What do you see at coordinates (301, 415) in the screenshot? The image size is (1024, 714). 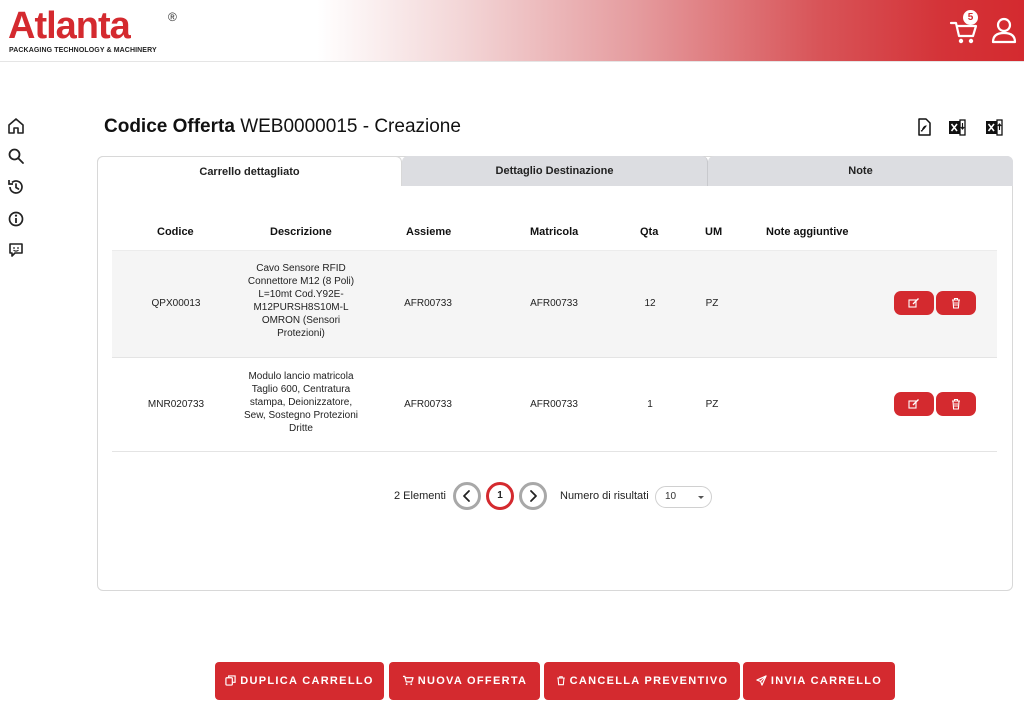 I see `descrizione-line: Sew, Sostegno Protezioni` at bounding box center [301, 415].